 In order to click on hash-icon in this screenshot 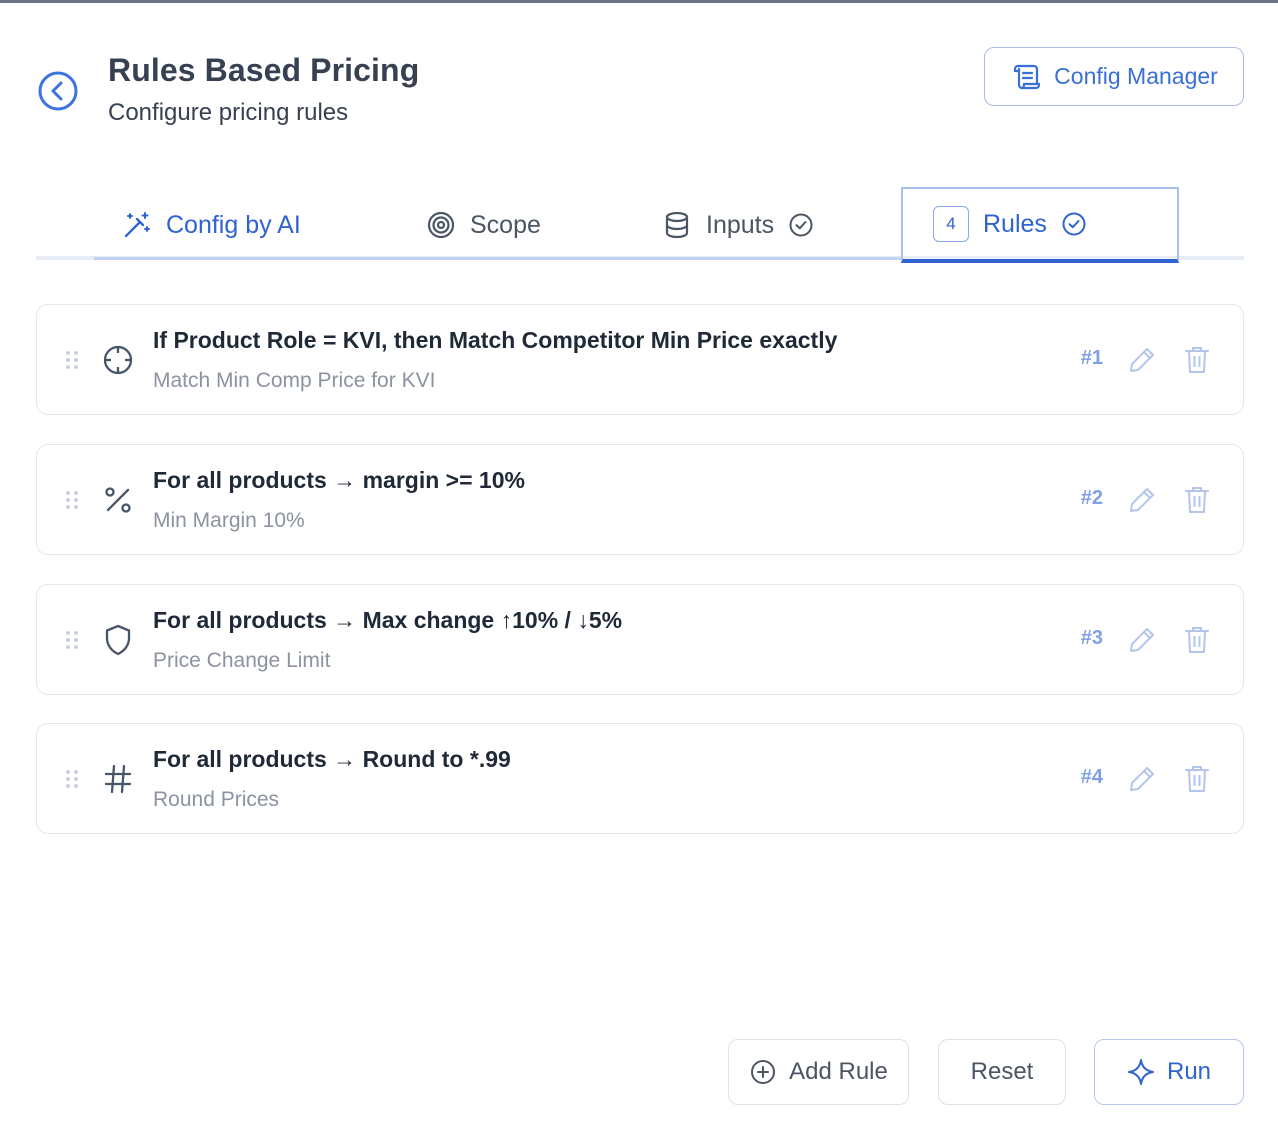, I will do `click(118, 779)`.